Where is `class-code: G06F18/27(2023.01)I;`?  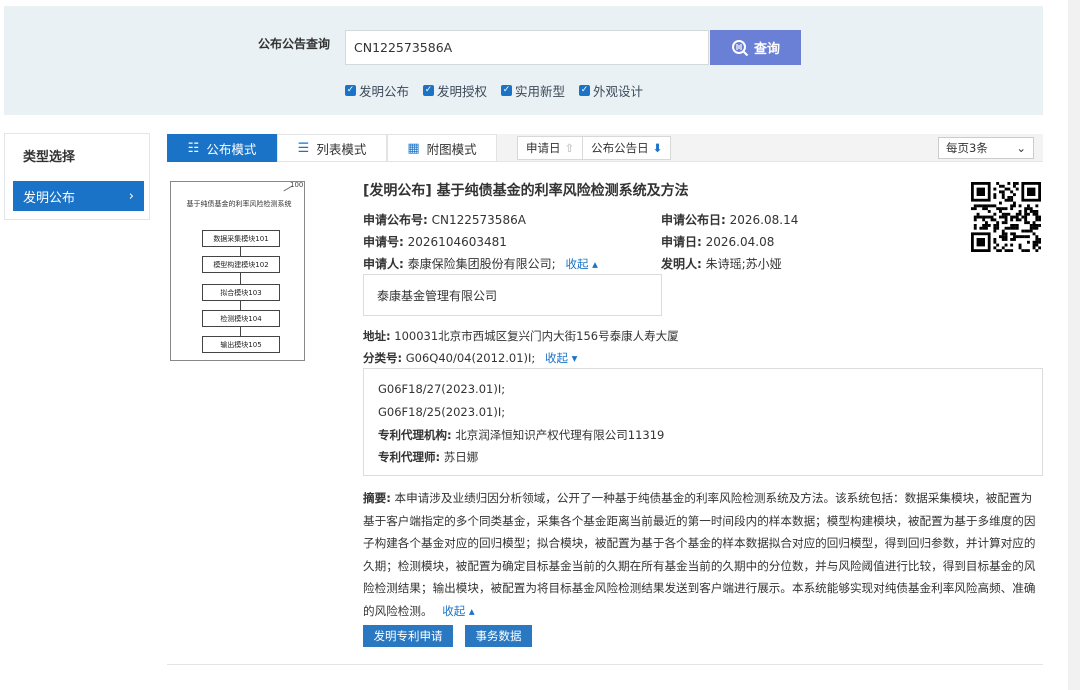 class-code: G06F18/27(2023.01)I; is located at coordinates (442, 389).